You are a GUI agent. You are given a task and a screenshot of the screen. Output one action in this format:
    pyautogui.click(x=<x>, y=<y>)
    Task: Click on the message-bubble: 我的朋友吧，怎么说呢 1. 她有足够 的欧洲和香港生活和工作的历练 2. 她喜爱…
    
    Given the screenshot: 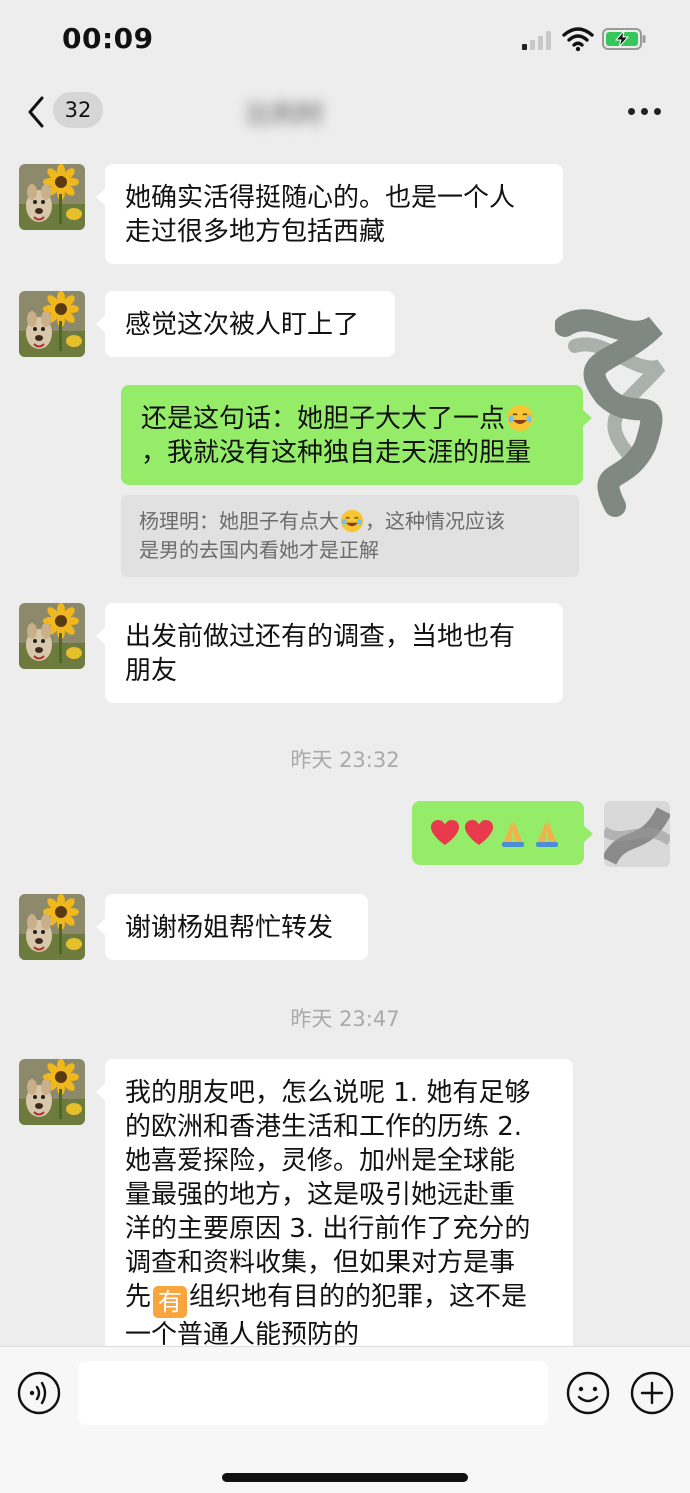 What is the action you would take?
    pyautogui.click(x=334, y=1202)
    